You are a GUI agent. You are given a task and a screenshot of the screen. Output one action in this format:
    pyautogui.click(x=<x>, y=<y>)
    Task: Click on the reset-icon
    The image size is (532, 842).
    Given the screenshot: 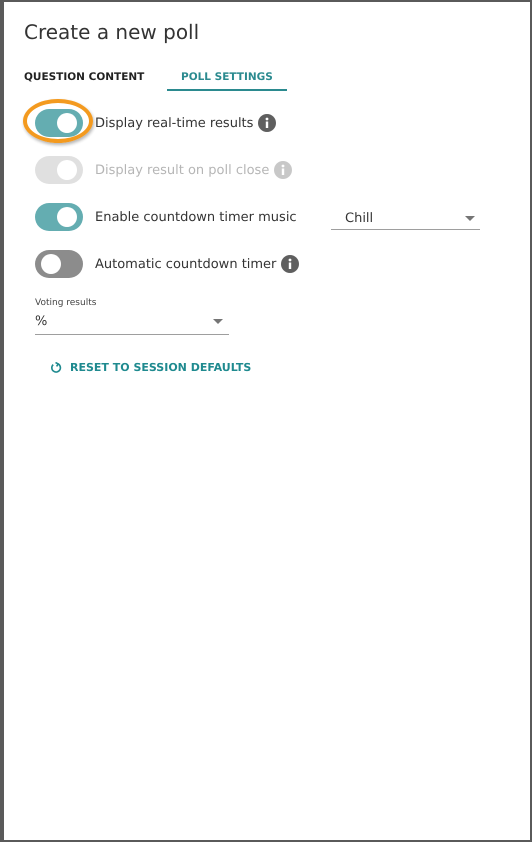 What is the action you would take?
    pyautogui.click(x=56, y=368)
    